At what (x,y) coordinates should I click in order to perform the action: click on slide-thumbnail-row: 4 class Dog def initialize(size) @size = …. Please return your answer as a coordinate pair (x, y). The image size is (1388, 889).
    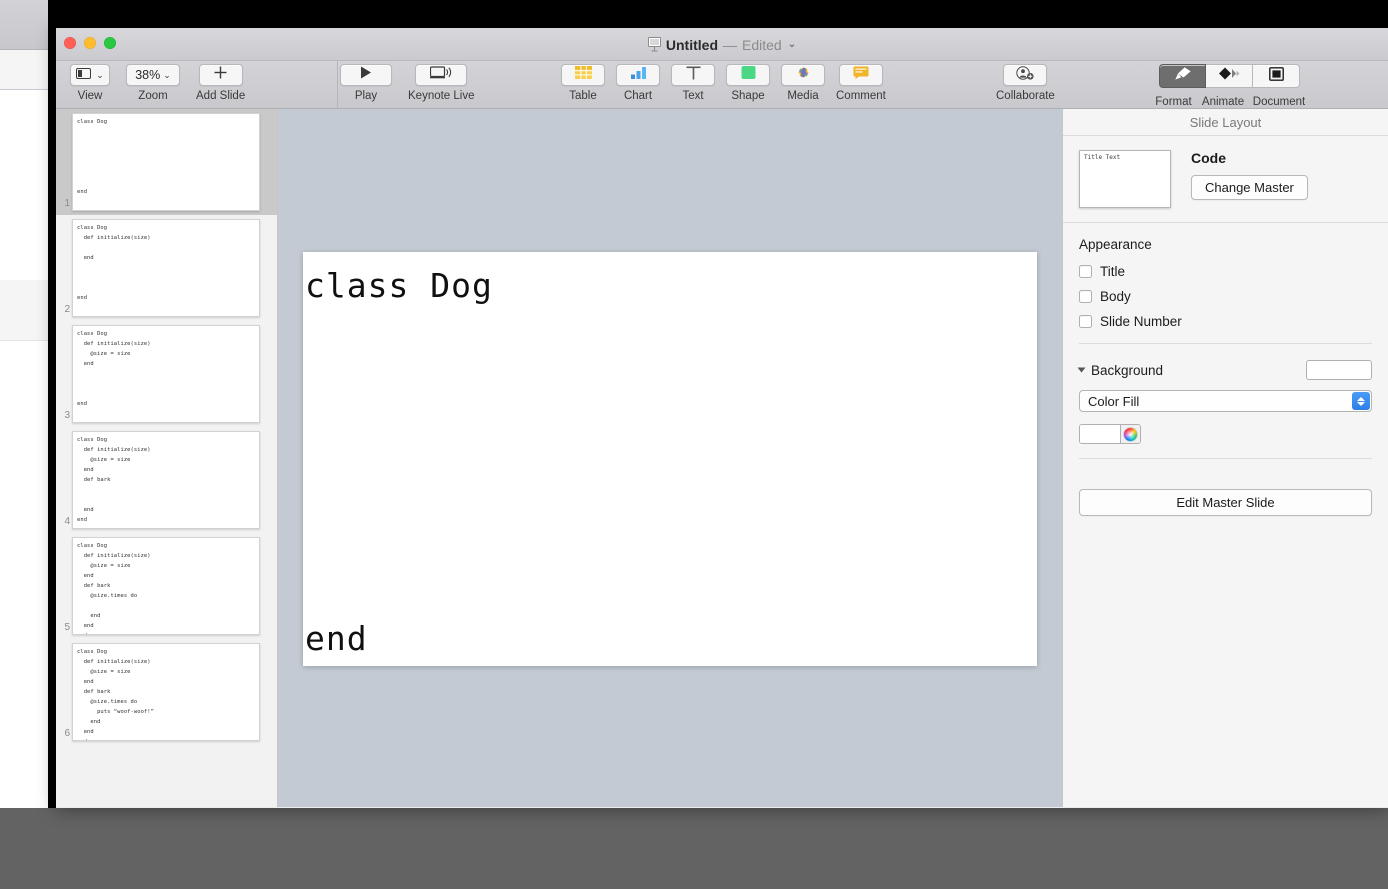
    Looking at the image, I should click on (166, 480).